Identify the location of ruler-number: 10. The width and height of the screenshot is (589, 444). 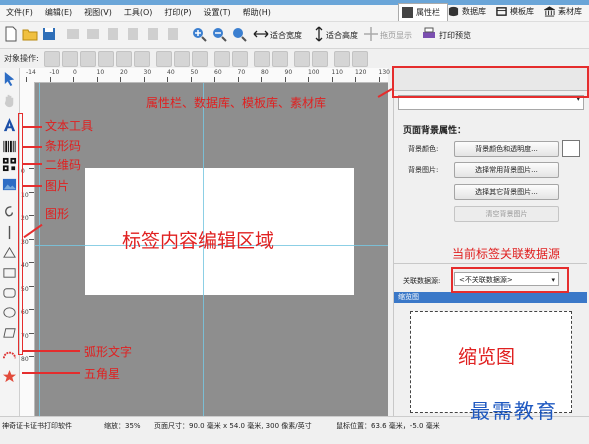
(100, 72).